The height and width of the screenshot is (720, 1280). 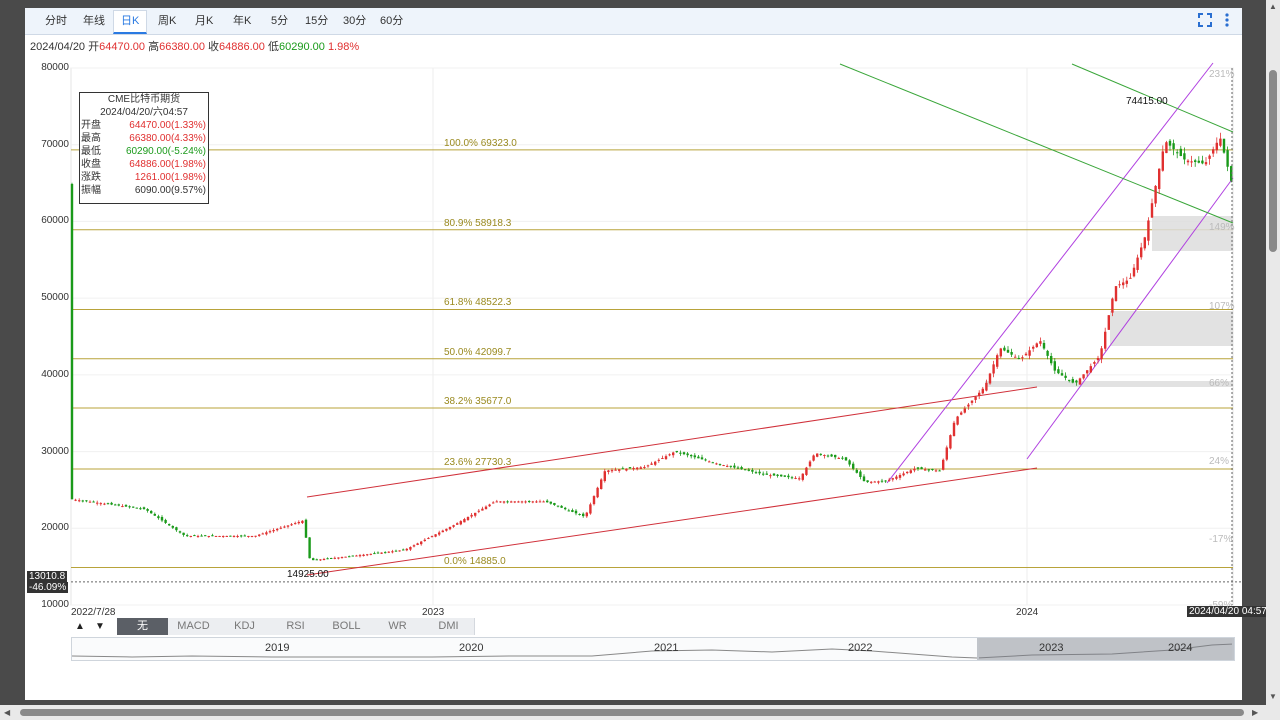 What do you see at coordinates (194, 626) in the screenshot?
I see `indicator-macd: MACD` at bounding box center [194, 626].